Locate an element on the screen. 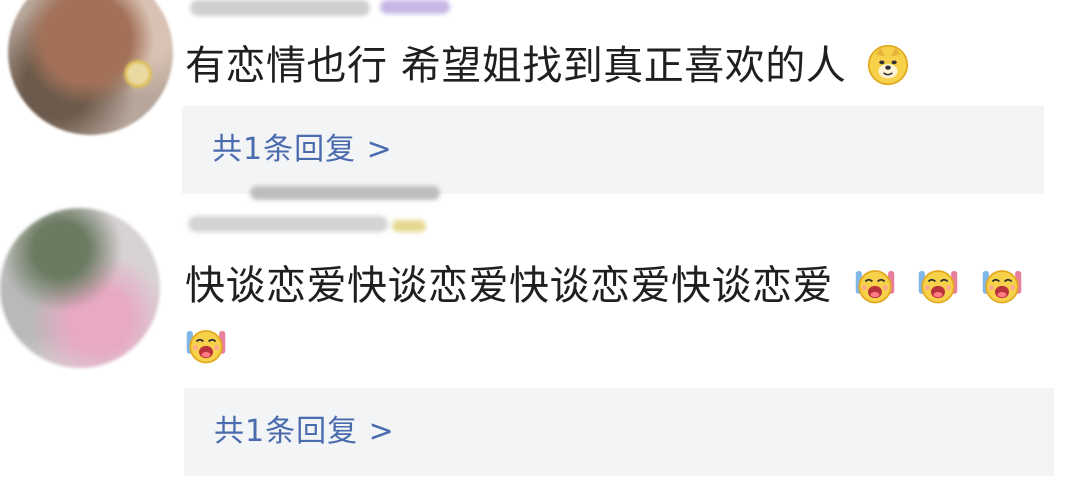  comment-text-content: 有恋情也行 希望姐找到真正喜欢的人 is located at coordinates (516, 66).